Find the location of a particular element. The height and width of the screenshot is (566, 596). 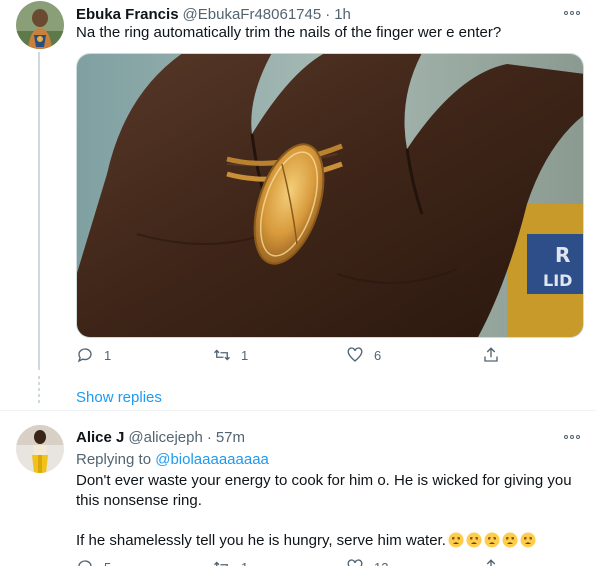

weary-face-emoji-group is located at coordinates (491, 540).